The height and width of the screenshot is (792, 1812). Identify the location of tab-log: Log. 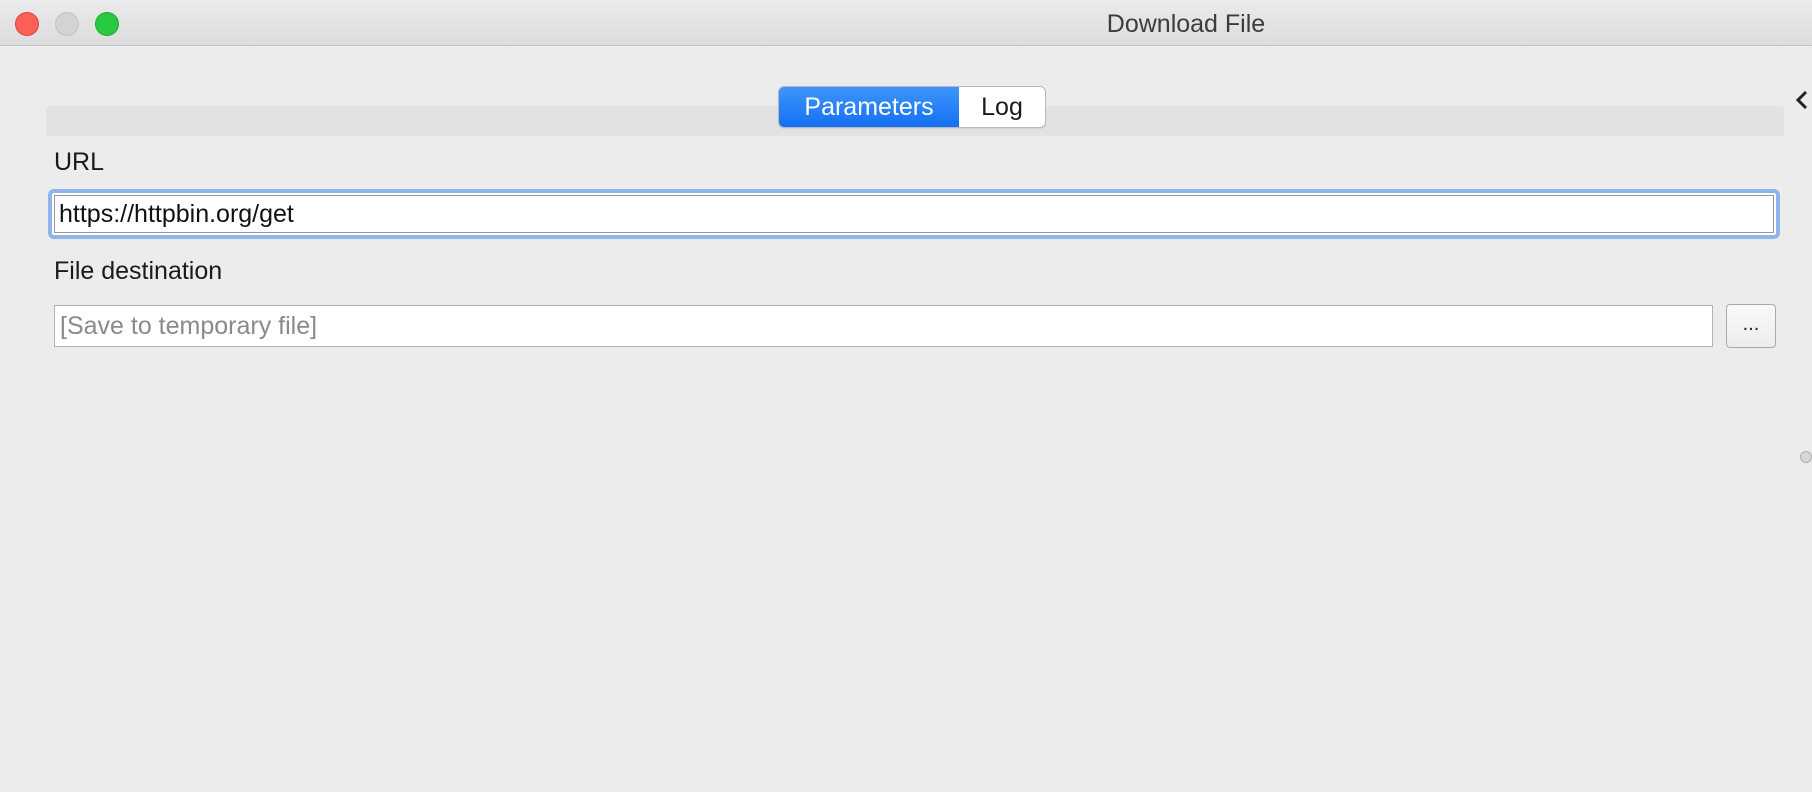
(1002, 107).